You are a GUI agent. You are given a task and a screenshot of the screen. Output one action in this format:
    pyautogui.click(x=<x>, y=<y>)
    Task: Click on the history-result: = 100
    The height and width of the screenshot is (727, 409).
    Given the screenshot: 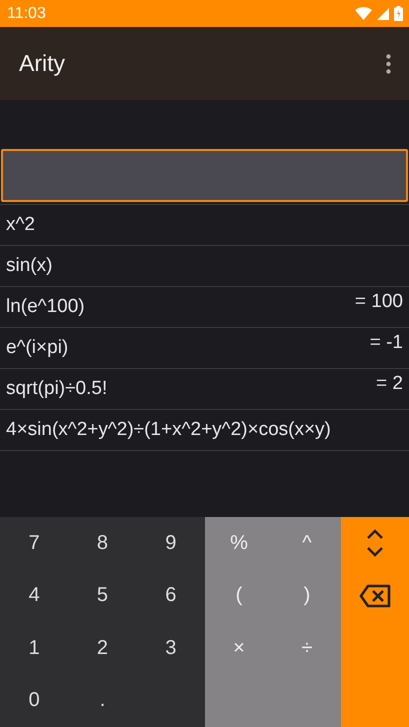 What is the action you would take?
    pyautogui.click(x=378, y=302)
    